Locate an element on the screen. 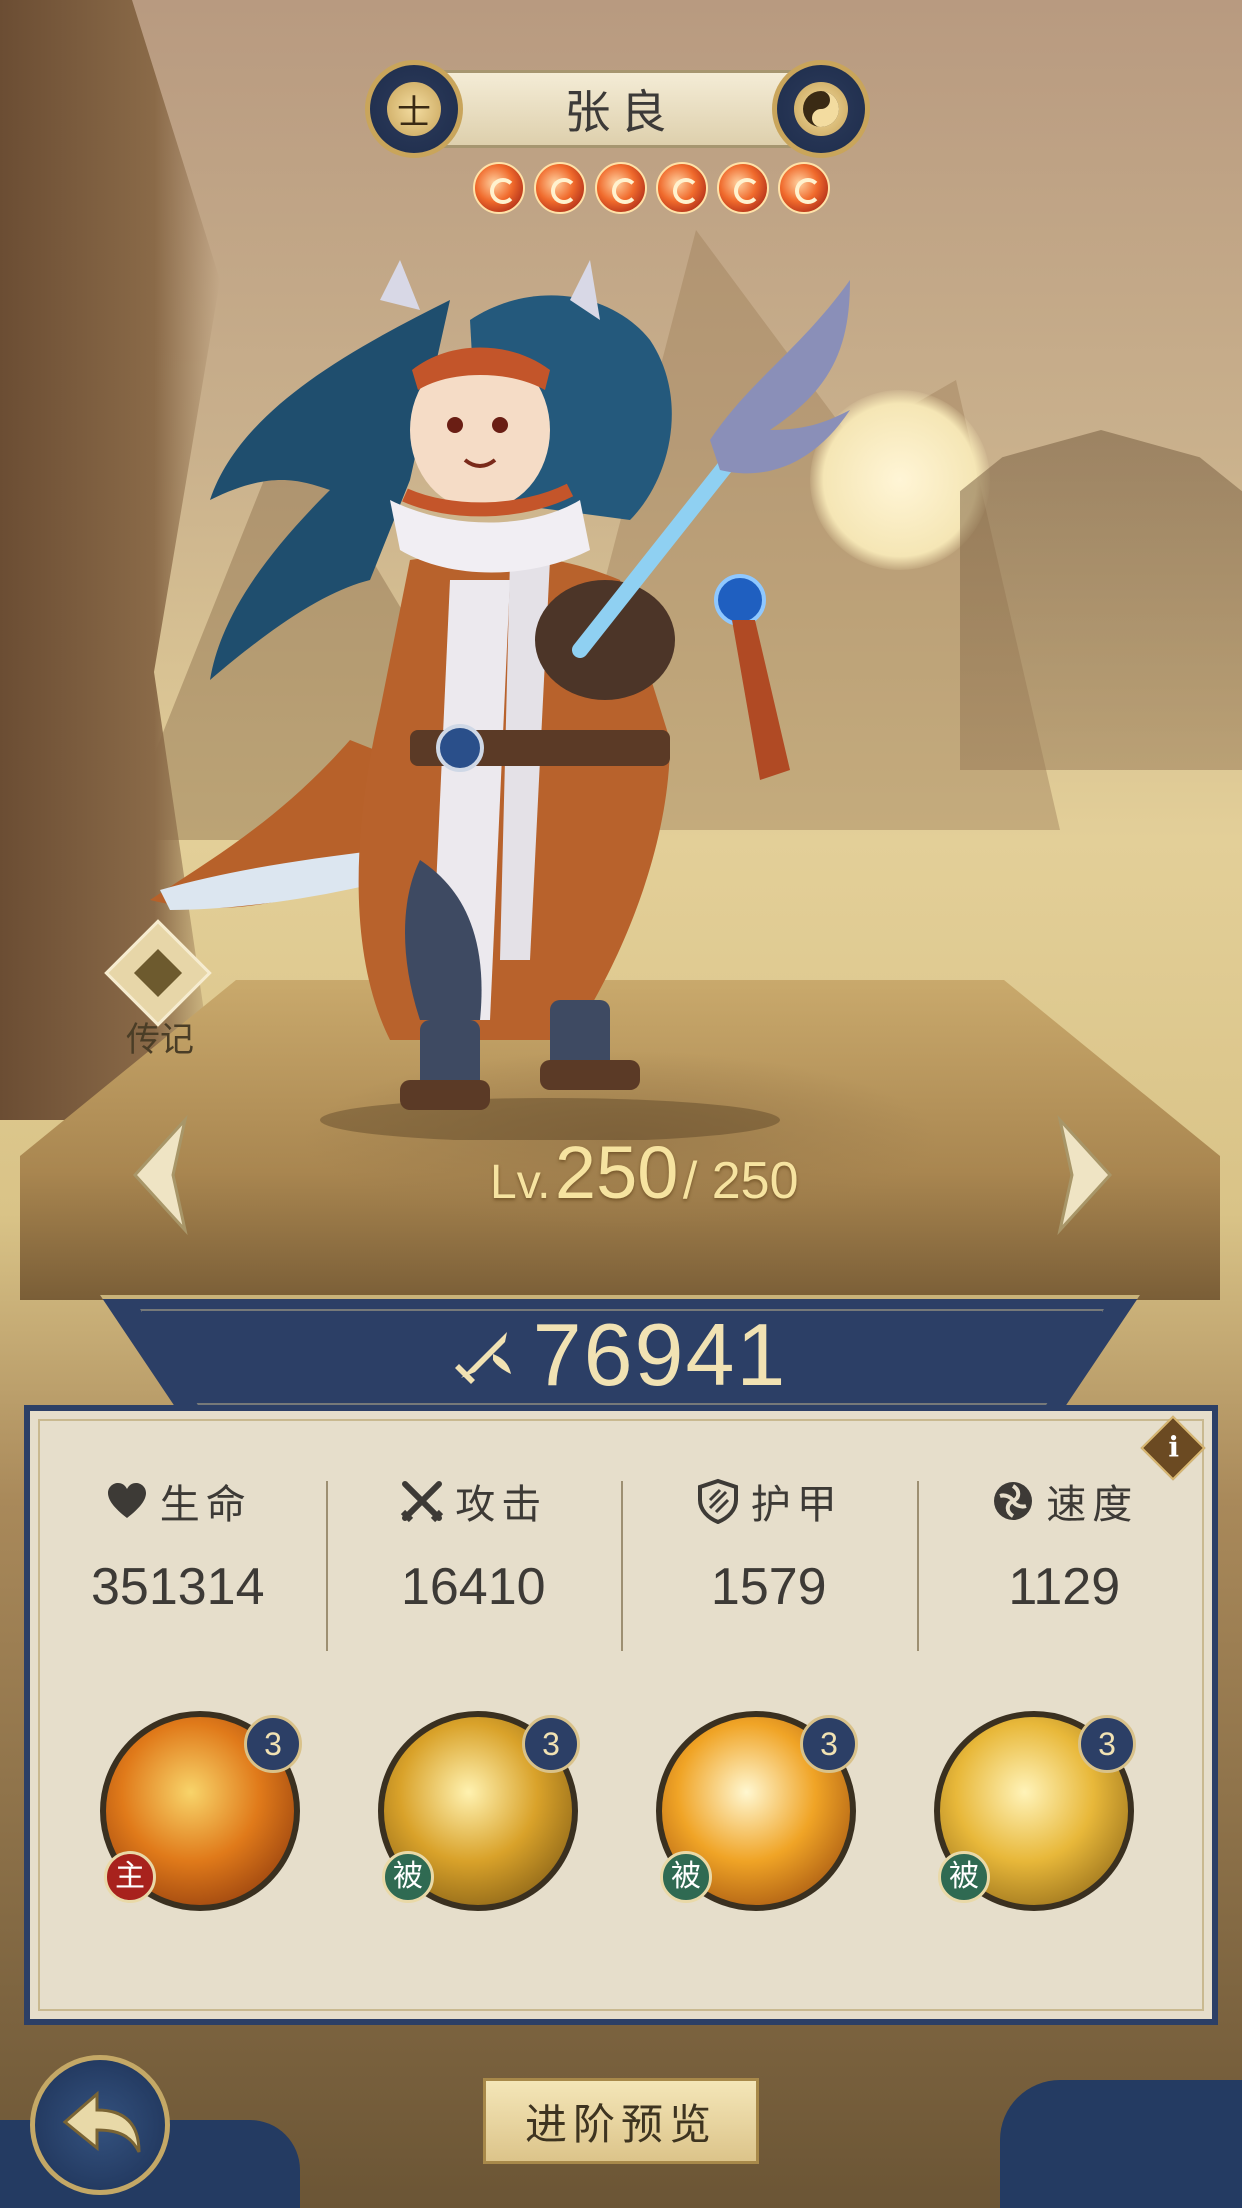 This screenshot has width=1242, height=2208. heart-icon is located at coordinates (126, 1500).